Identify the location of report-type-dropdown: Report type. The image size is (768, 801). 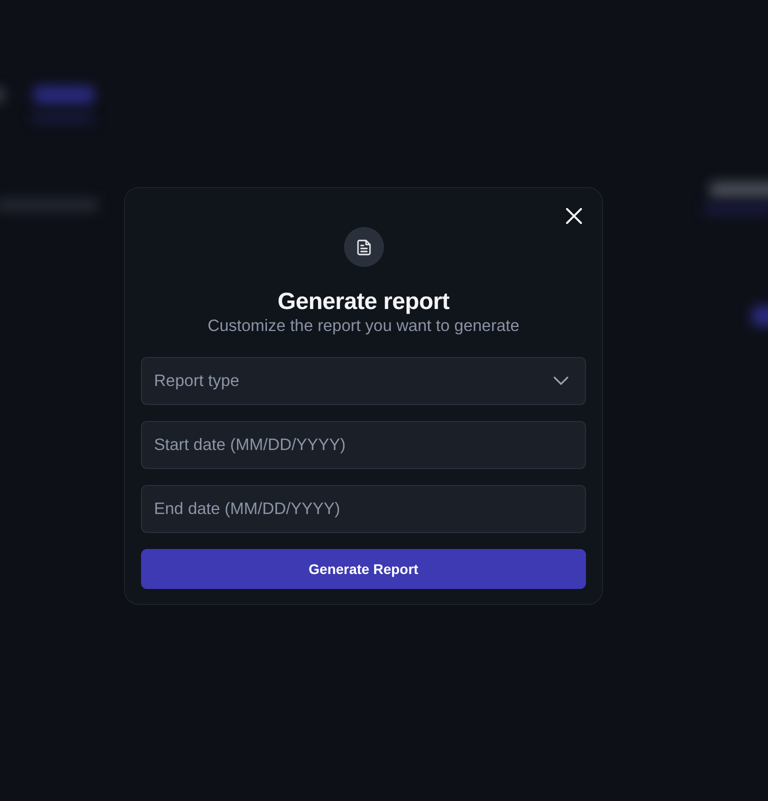
(363, 381).